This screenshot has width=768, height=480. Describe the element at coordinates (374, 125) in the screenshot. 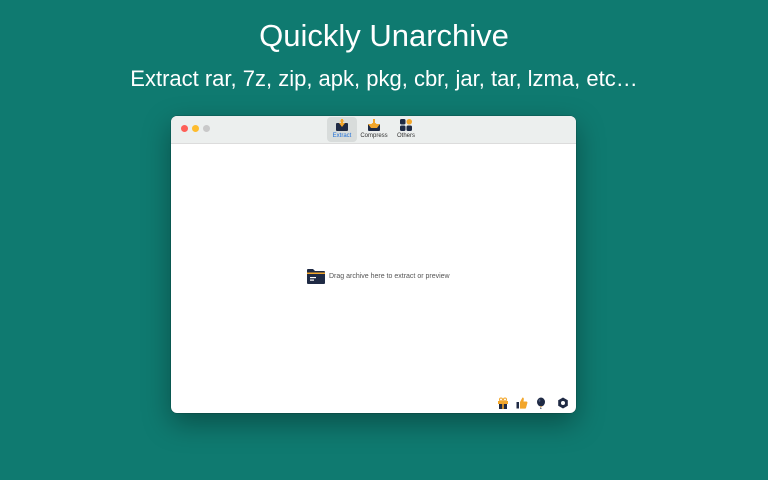

I see `compress-icon` at that location.